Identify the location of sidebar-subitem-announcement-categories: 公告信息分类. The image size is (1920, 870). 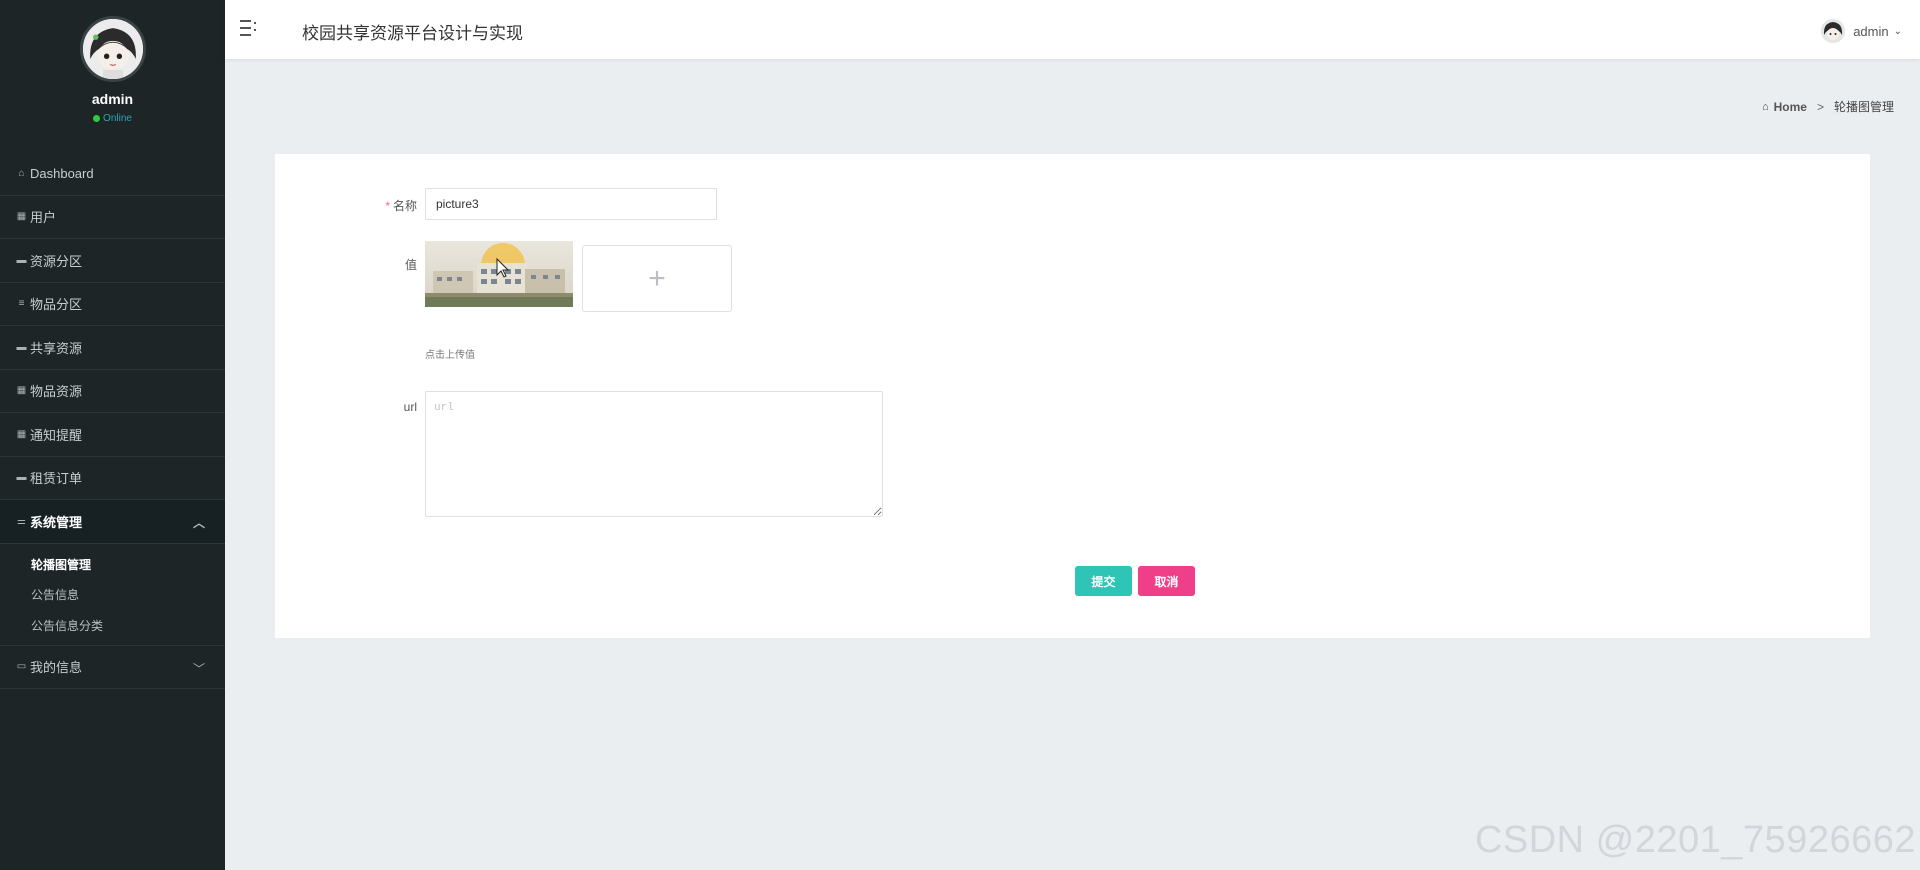
(112, 626).